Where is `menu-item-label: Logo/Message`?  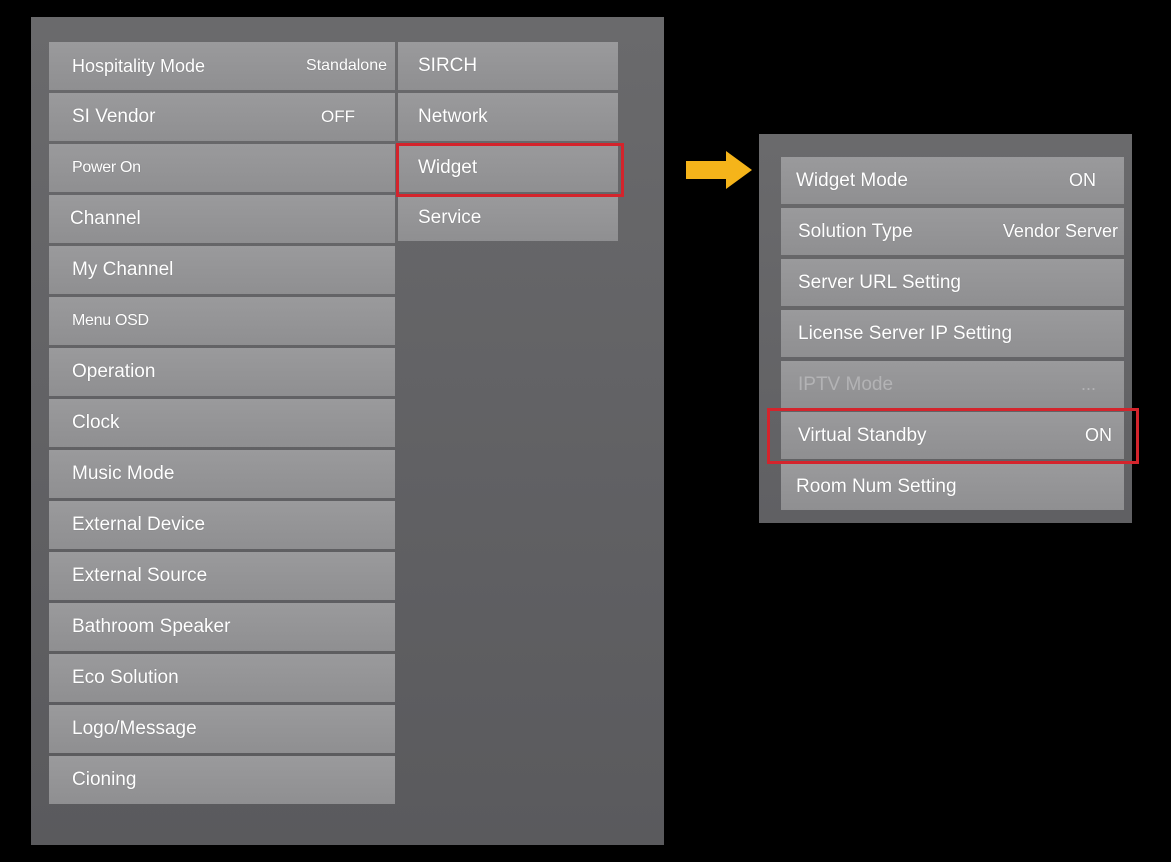
menu-item-label: Logo/Message is located at coordinates (134, 728).